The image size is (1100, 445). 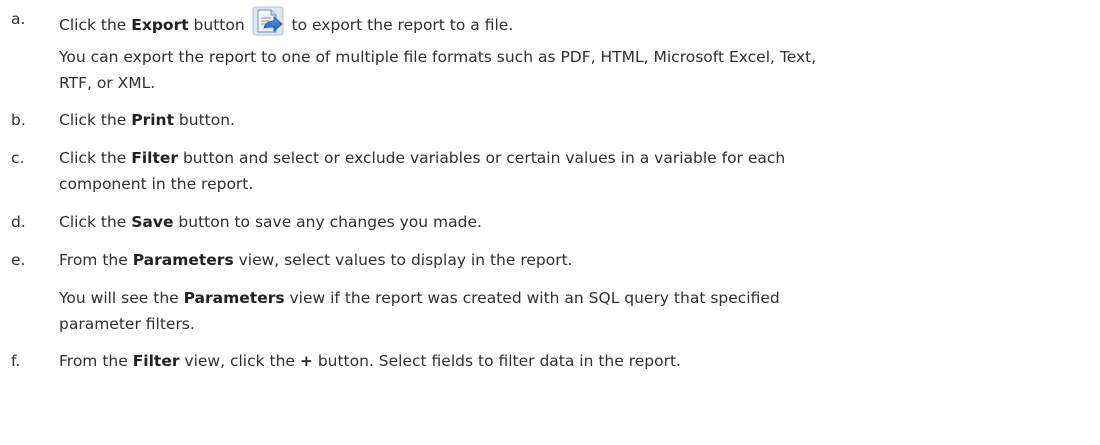 I want to click on step-text-mid: button, so click(x=216, y=25).